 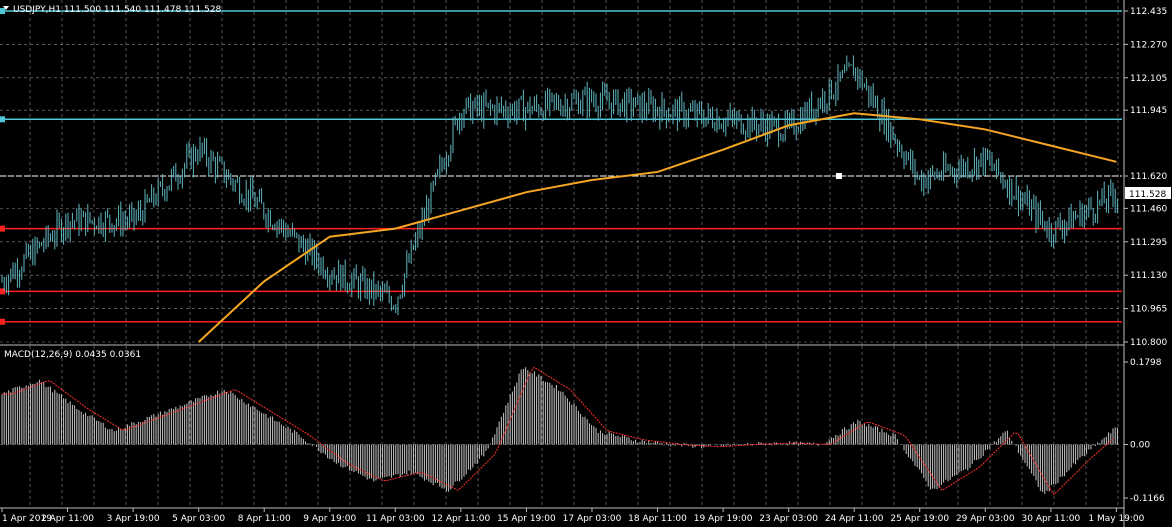 What do you see at coordinates (1148, 310) in the screenshot?
I see `price-tick-label: 110.965` at bounding box center [1148, 310].